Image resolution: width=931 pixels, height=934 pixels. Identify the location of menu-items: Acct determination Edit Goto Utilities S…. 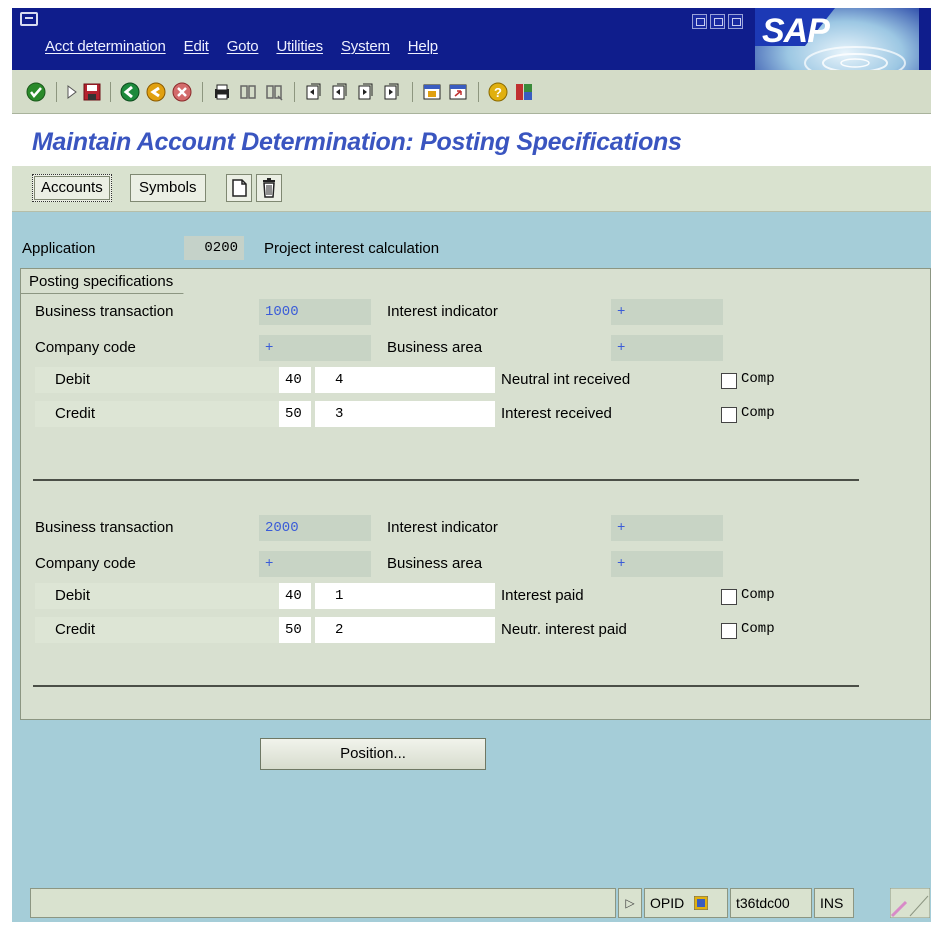
(241, 46).